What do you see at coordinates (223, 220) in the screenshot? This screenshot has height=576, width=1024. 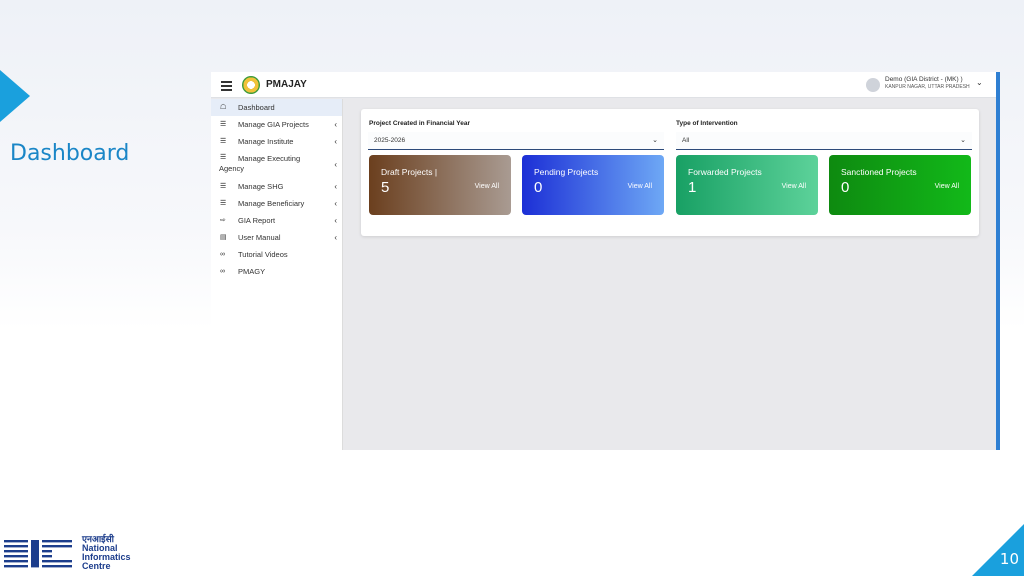 I see `report-icon: ⇨` at bounding box center [223, 220].